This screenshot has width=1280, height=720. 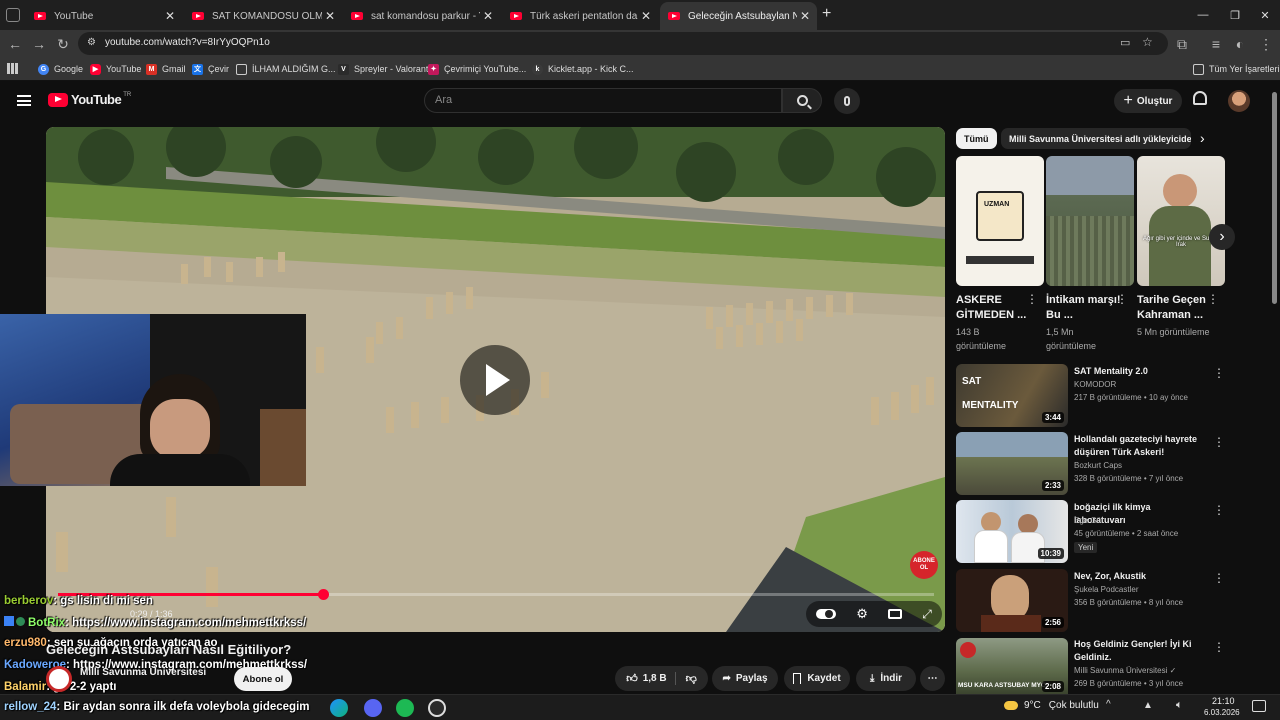 What do you see at coordinates (496, 594) in the screenshot?
I see `progress-bar-track` at bounding box center [496, 594].